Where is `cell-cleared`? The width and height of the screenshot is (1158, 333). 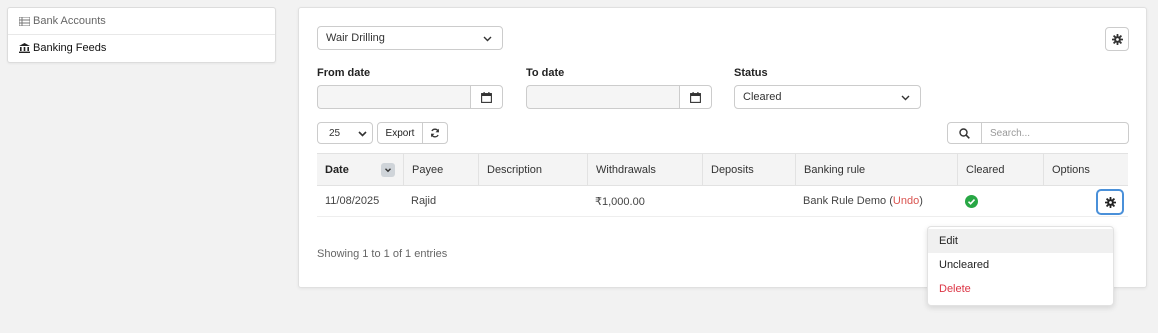
cell-cleared is located at coordinates (967, 201).